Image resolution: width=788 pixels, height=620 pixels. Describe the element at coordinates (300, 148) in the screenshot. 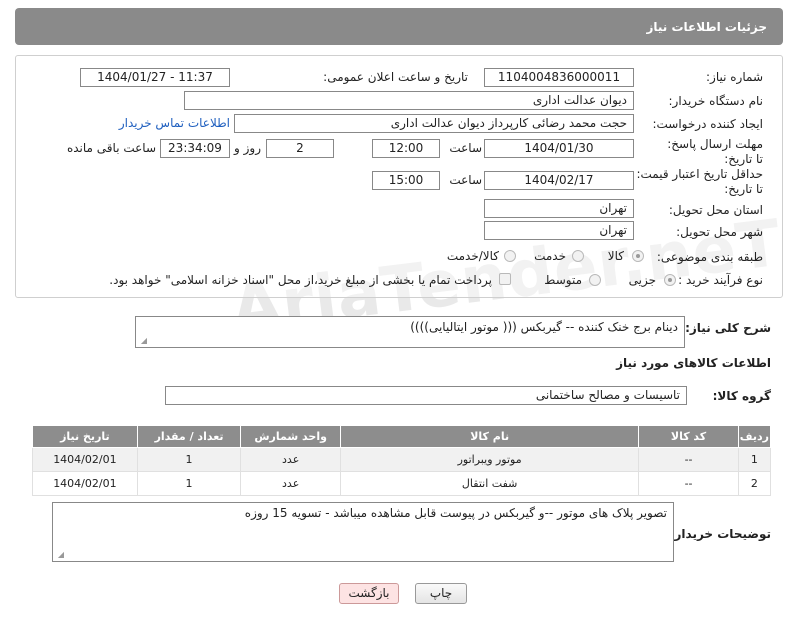

I see `days-field: 2` at that location.